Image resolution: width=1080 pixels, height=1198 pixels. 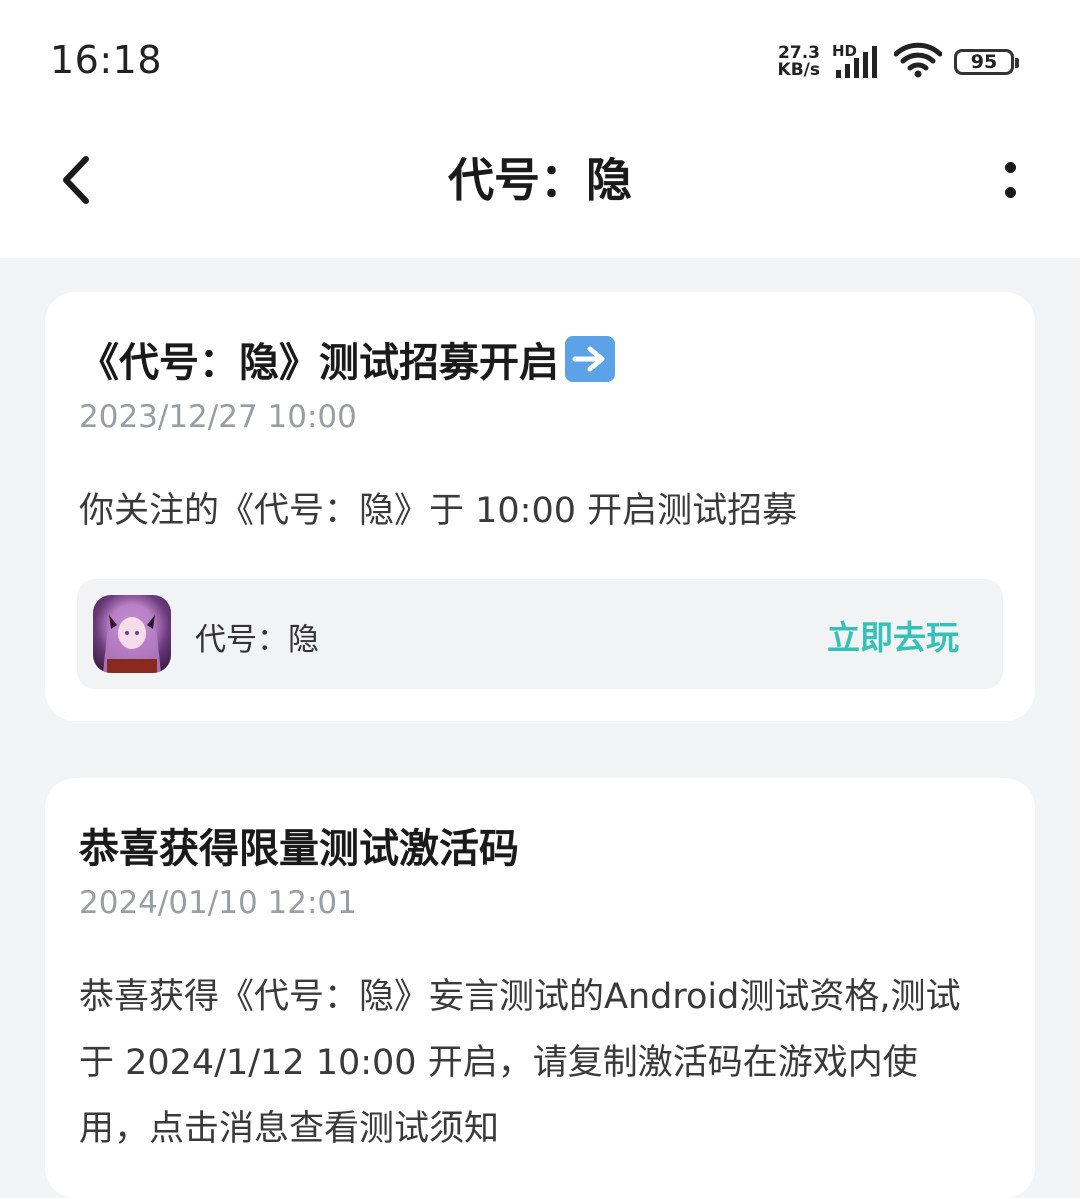 What do you see at coordinates (893, 635) in the screenshot?
I see `play-now-button: 立即去玩` at bounding box center [893, 635].